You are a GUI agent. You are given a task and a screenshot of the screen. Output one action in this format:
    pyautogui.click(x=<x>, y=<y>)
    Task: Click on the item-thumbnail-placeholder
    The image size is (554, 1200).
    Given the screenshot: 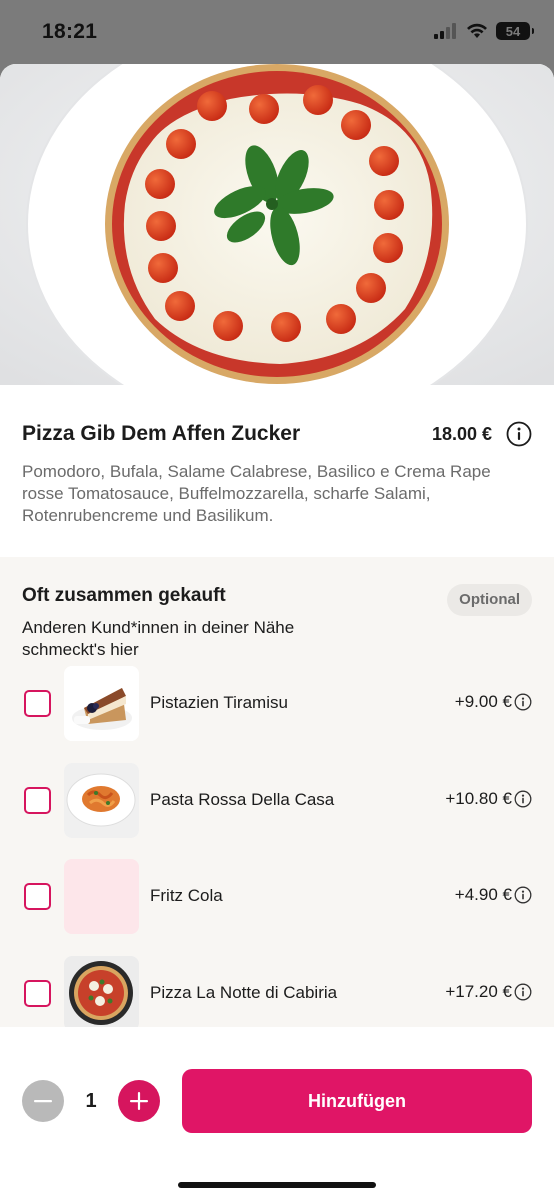 What is the action you would take?
    pyautogui.click(x=101, y=896)
    